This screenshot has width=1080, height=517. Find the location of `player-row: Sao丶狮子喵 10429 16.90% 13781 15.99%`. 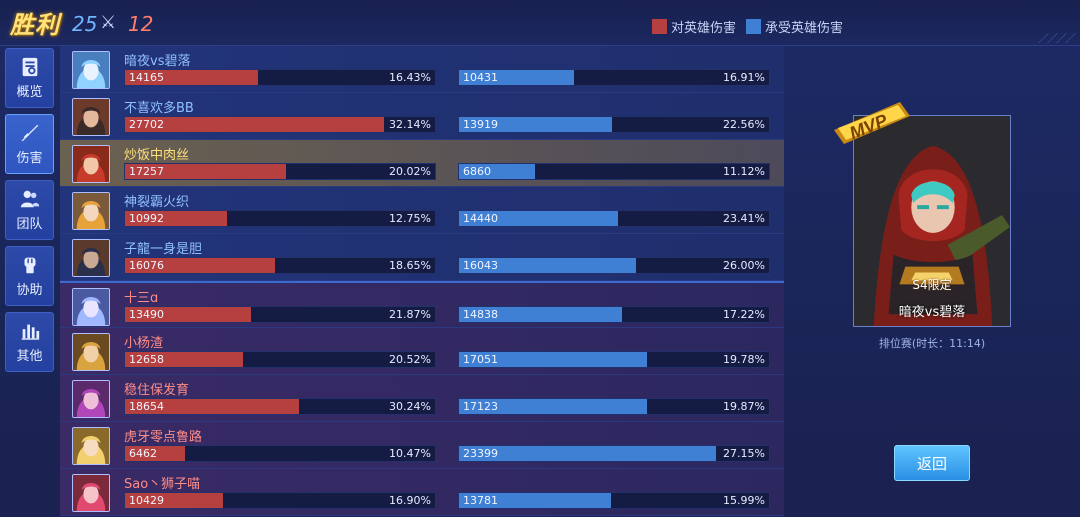

player-row: Sao丶狮子喵 10429 16.90% 13781 15.99% is located at coordinates (422, 492).